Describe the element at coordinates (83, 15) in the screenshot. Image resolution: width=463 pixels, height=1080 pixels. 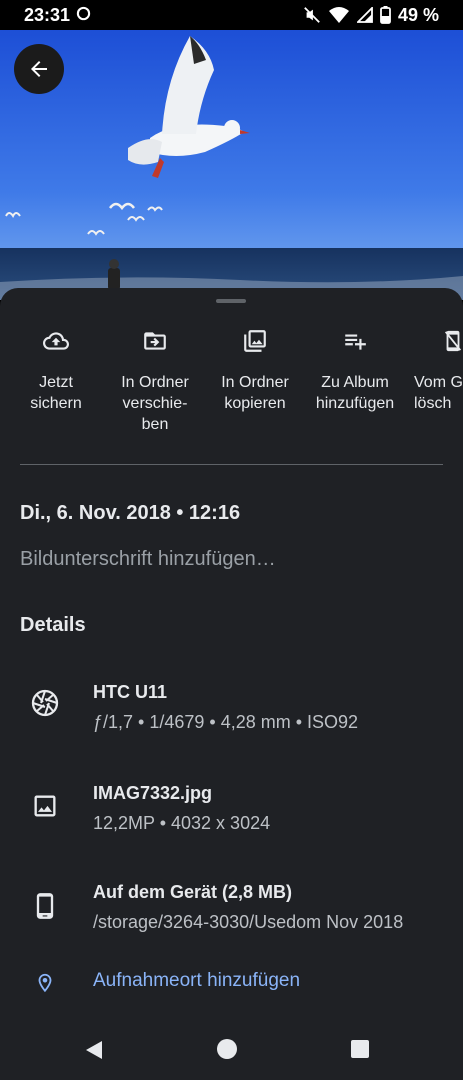
I see `sync-icon` at that location.